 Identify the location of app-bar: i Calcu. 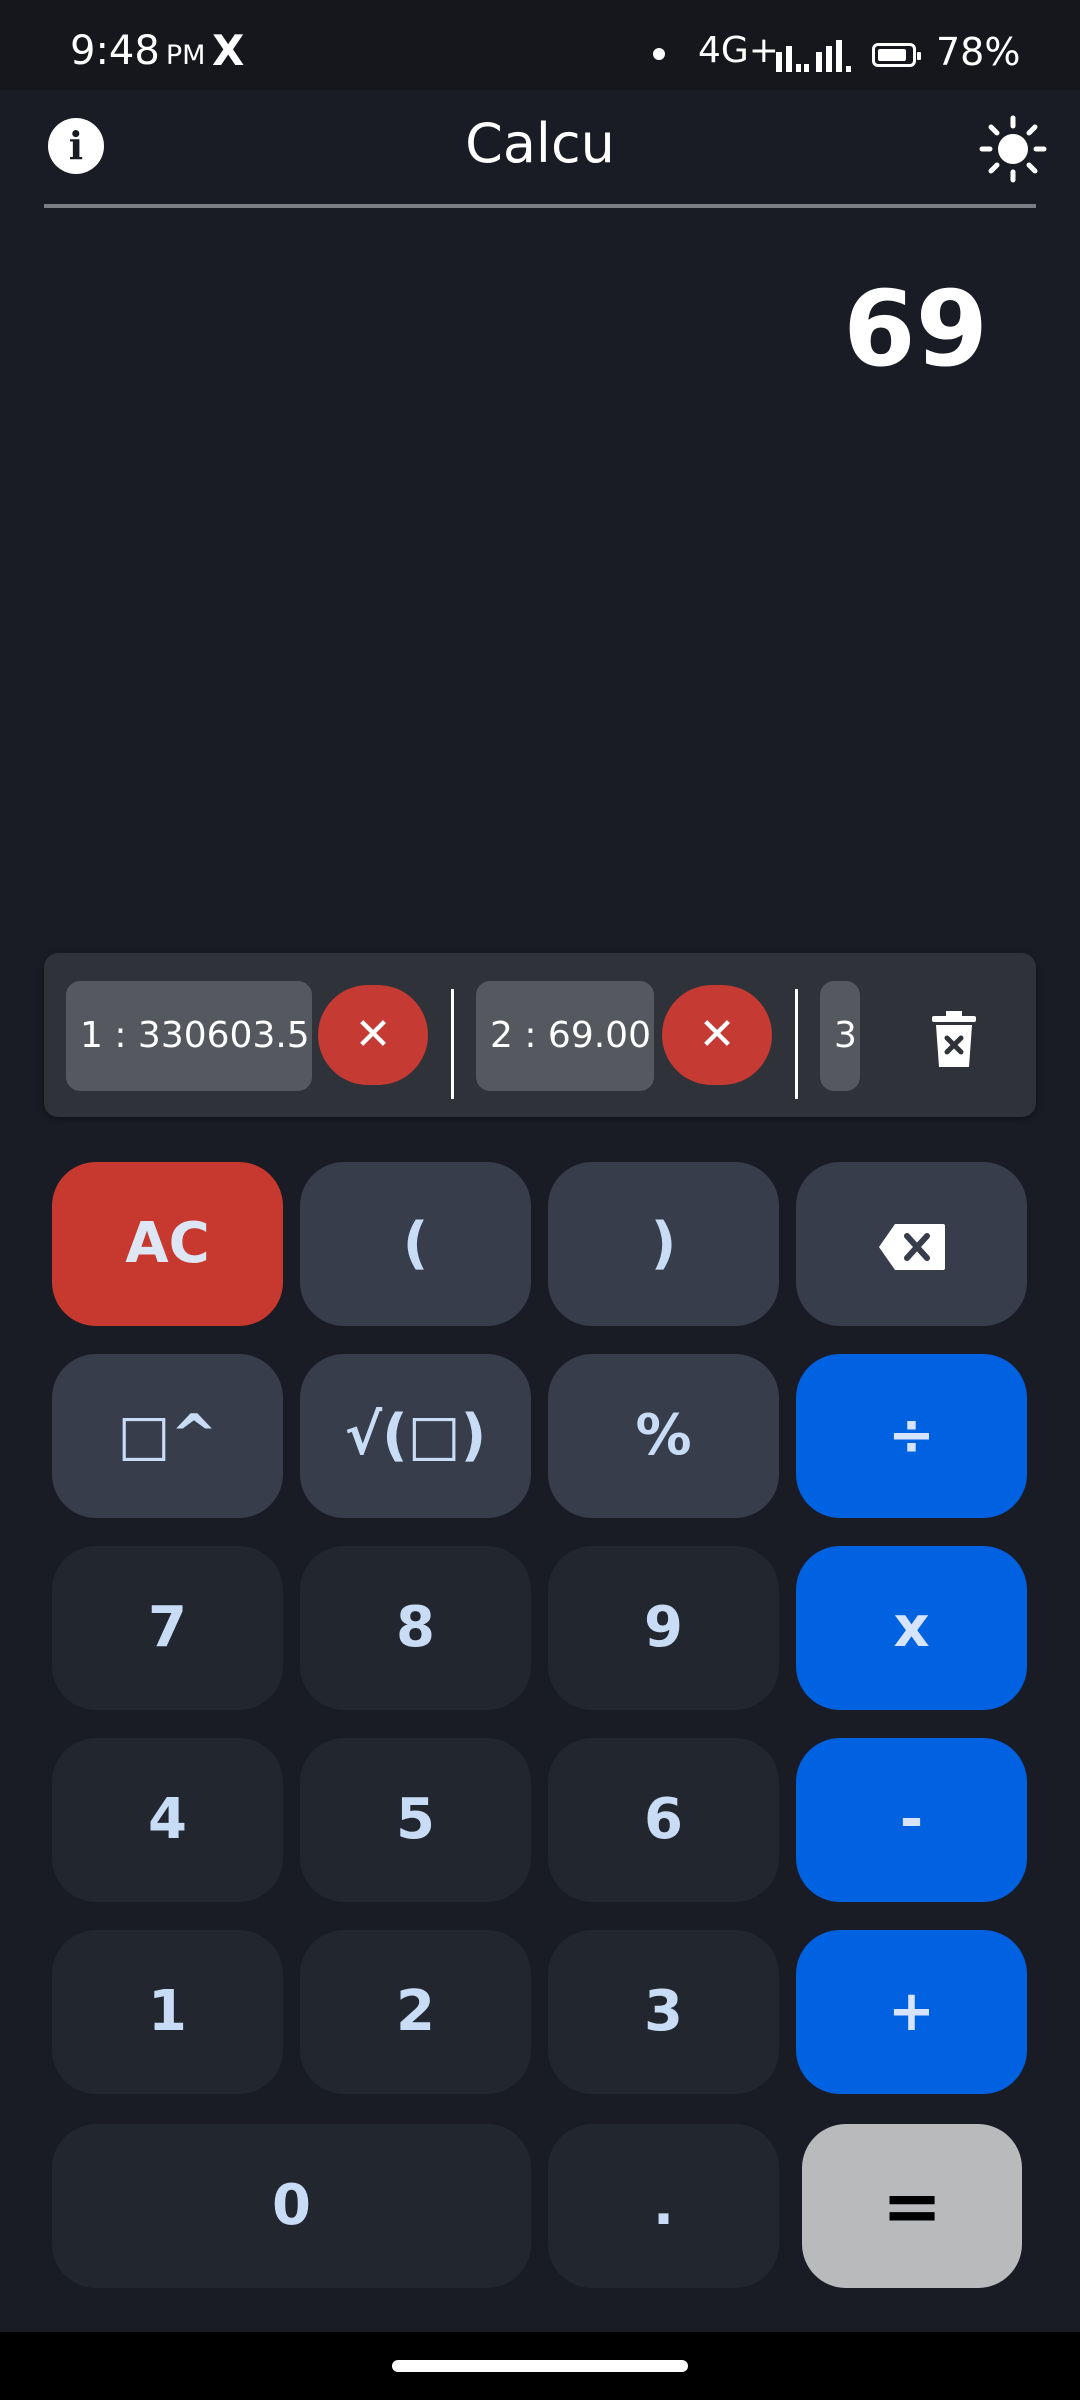
(540, 150).